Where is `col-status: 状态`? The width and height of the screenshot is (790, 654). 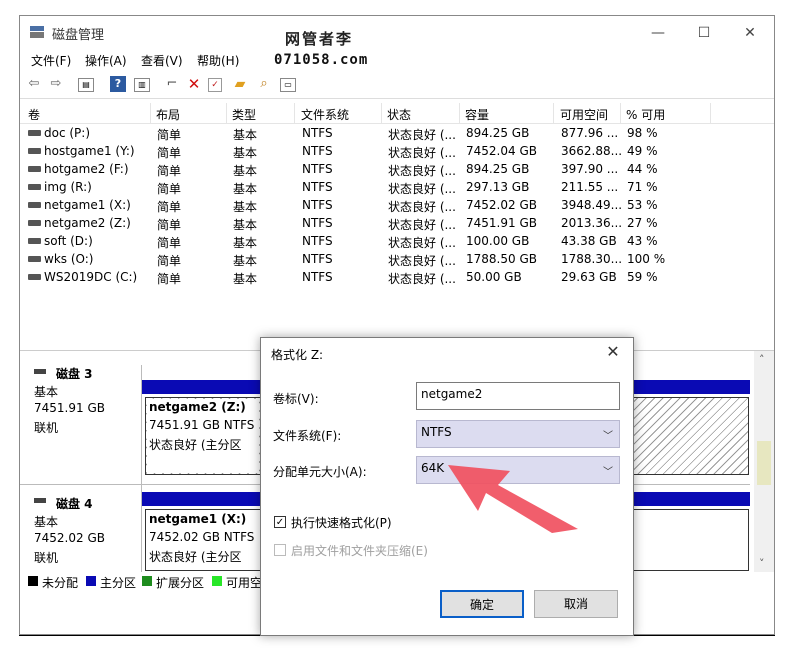 col-status: 状态 is located at coordinates (399, 114).